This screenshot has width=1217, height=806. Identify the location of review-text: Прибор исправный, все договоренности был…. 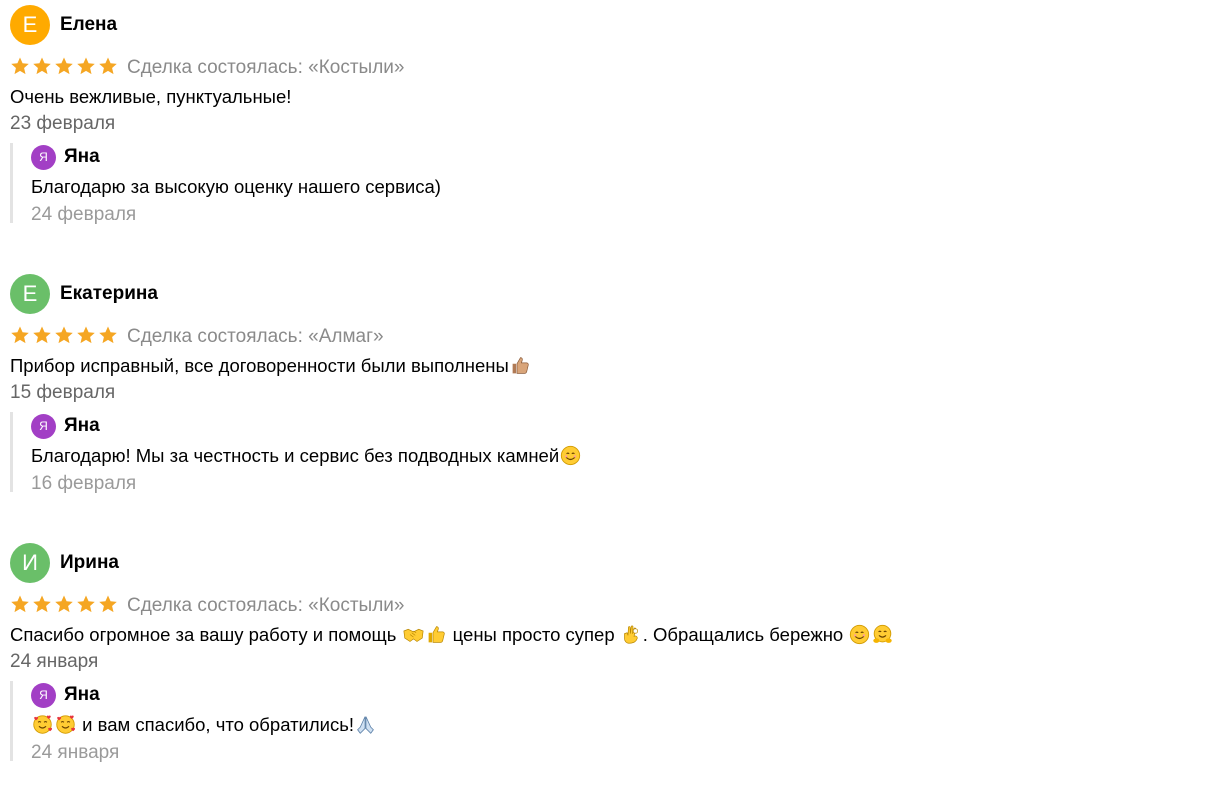
(259, 365).